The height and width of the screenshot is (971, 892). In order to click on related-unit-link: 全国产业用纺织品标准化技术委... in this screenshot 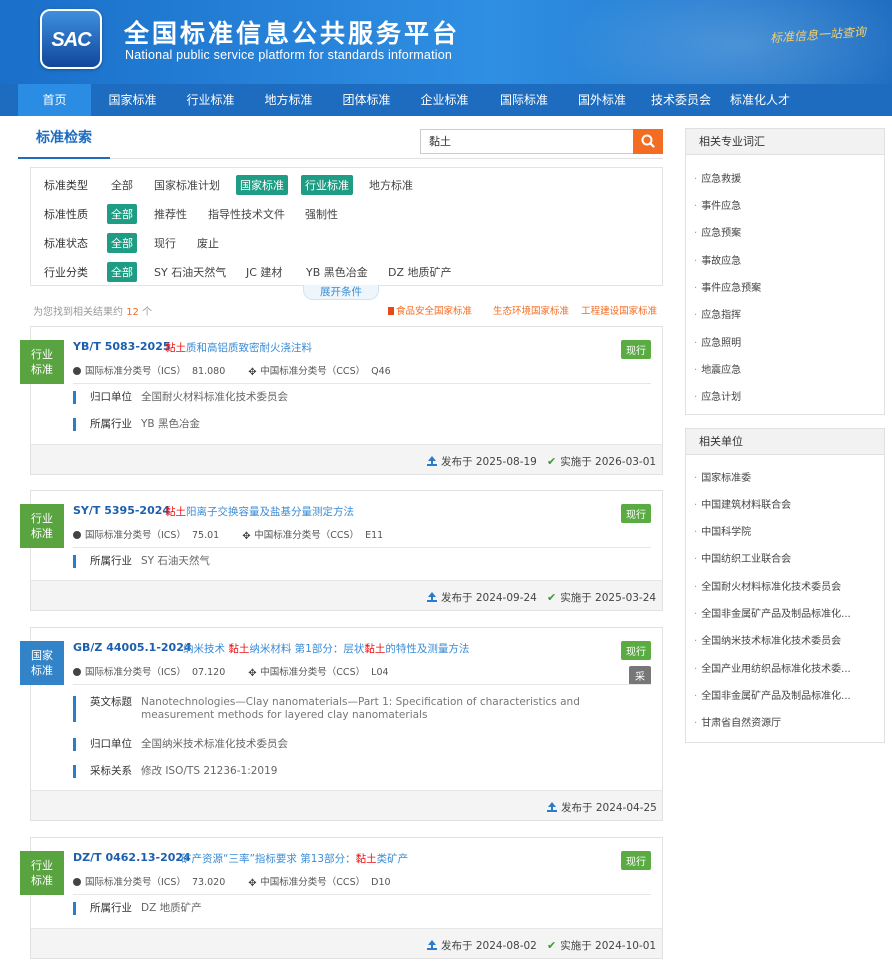, I will do `click(786, 667)`.